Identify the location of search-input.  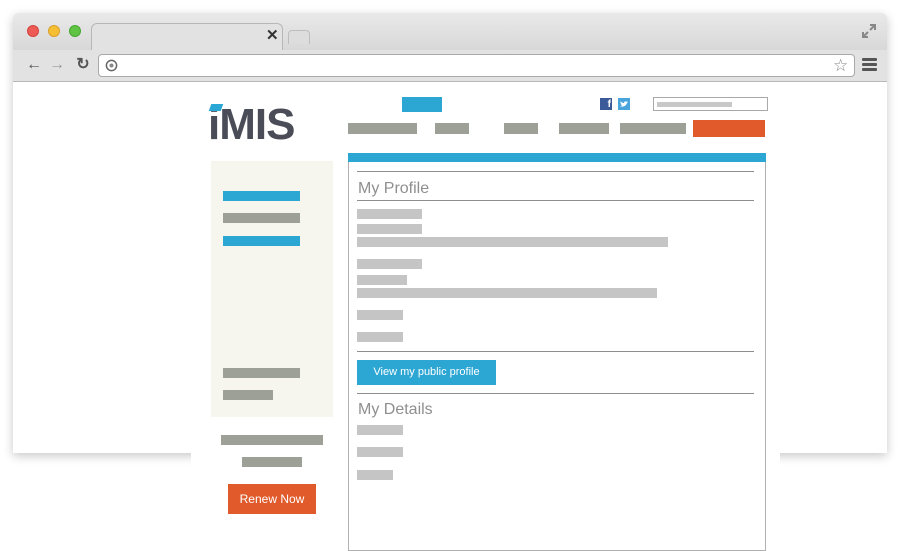
(710, 104).